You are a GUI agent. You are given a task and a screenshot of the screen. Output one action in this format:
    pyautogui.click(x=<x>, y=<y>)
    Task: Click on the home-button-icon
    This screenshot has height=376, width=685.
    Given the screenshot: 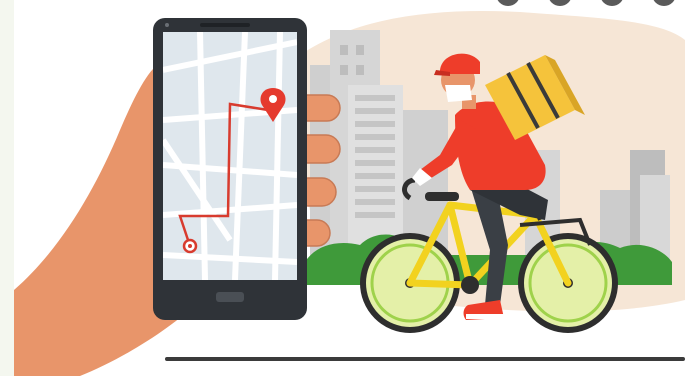 What is the action you would take?
    pyautogui.click(x=230, y=297)
    